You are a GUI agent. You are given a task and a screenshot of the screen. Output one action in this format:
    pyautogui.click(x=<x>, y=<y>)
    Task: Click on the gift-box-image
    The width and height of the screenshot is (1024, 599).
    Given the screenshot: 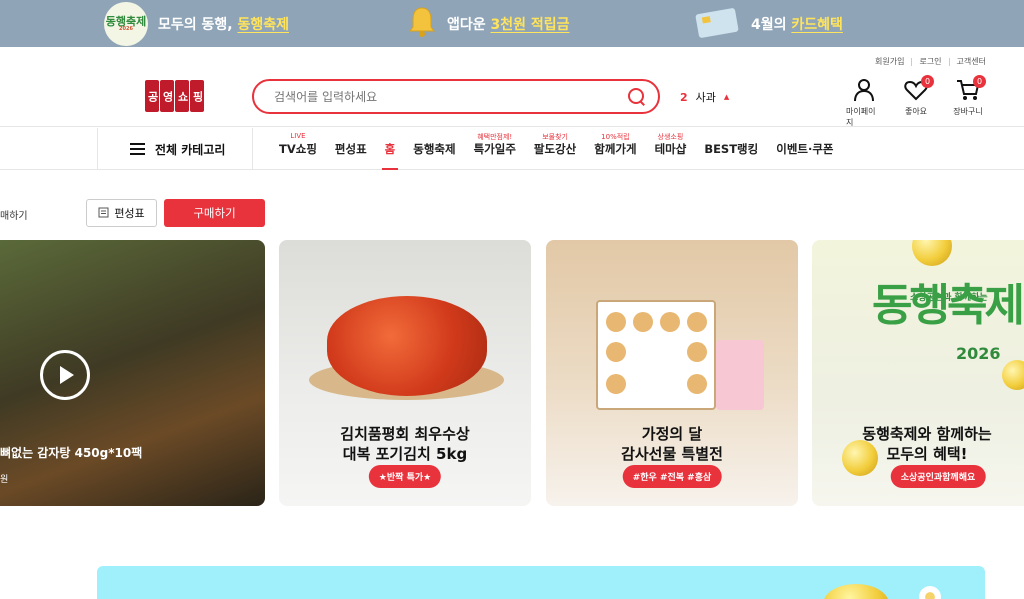 What is the action you would take?
    pyautogui.click(x=656, y=355)
    